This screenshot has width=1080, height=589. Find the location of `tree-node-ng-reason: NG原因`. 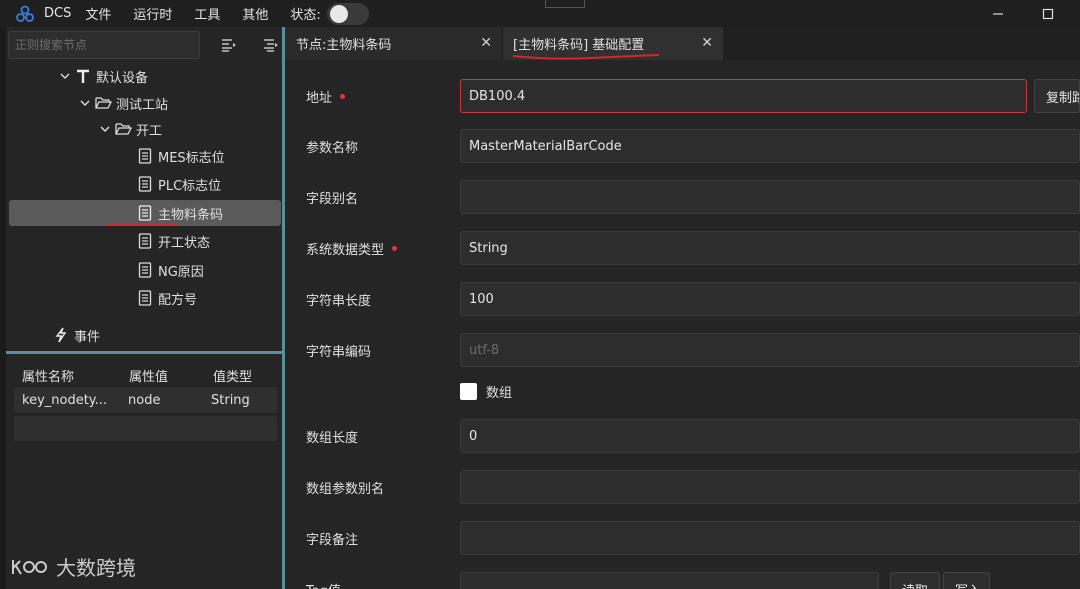

tree-node-ng-reason: NG原因 is located at coordinates (170, 270).